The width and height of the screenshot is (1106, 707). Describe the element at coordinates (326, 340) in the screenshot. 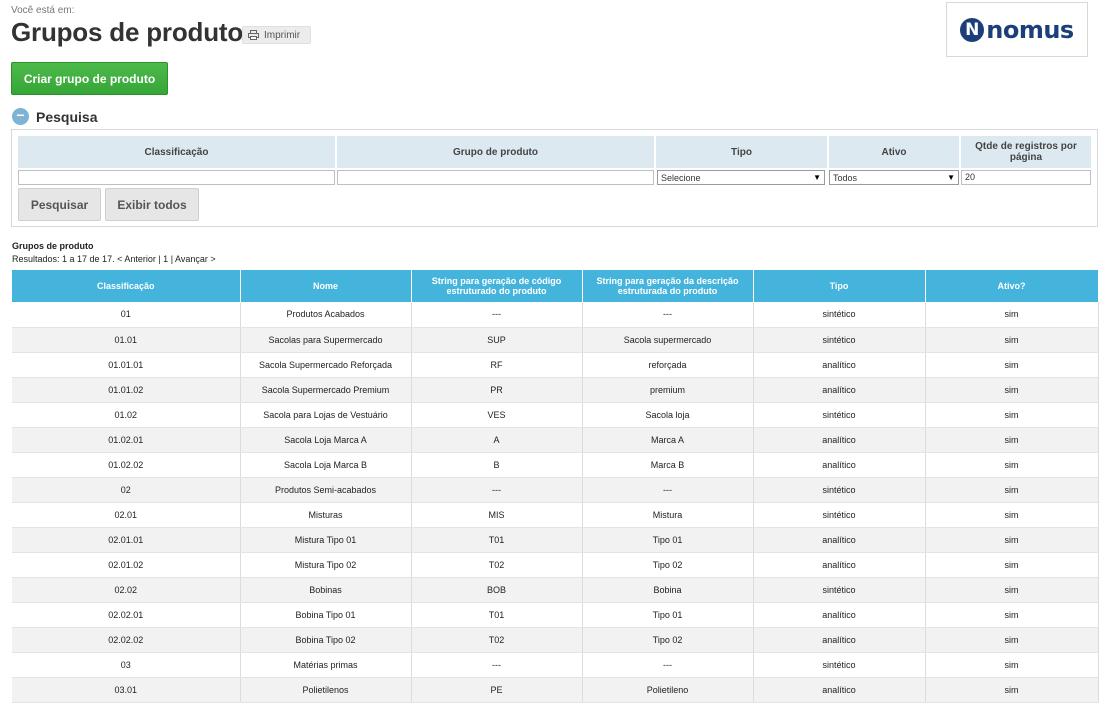

I see `table-cell: Sacolas para Supermercado` at that location.